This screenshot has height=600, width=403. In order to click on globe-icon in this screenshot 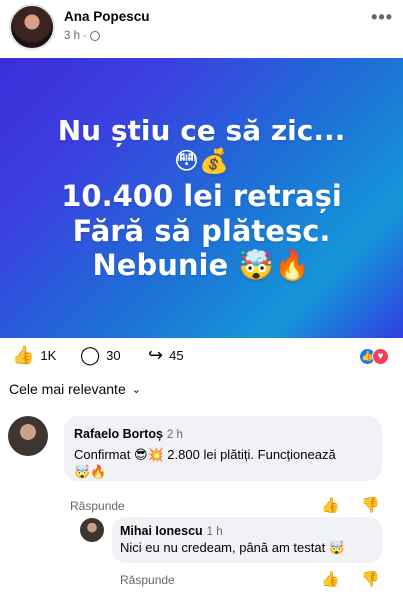, I will do `click(94, 36)`.